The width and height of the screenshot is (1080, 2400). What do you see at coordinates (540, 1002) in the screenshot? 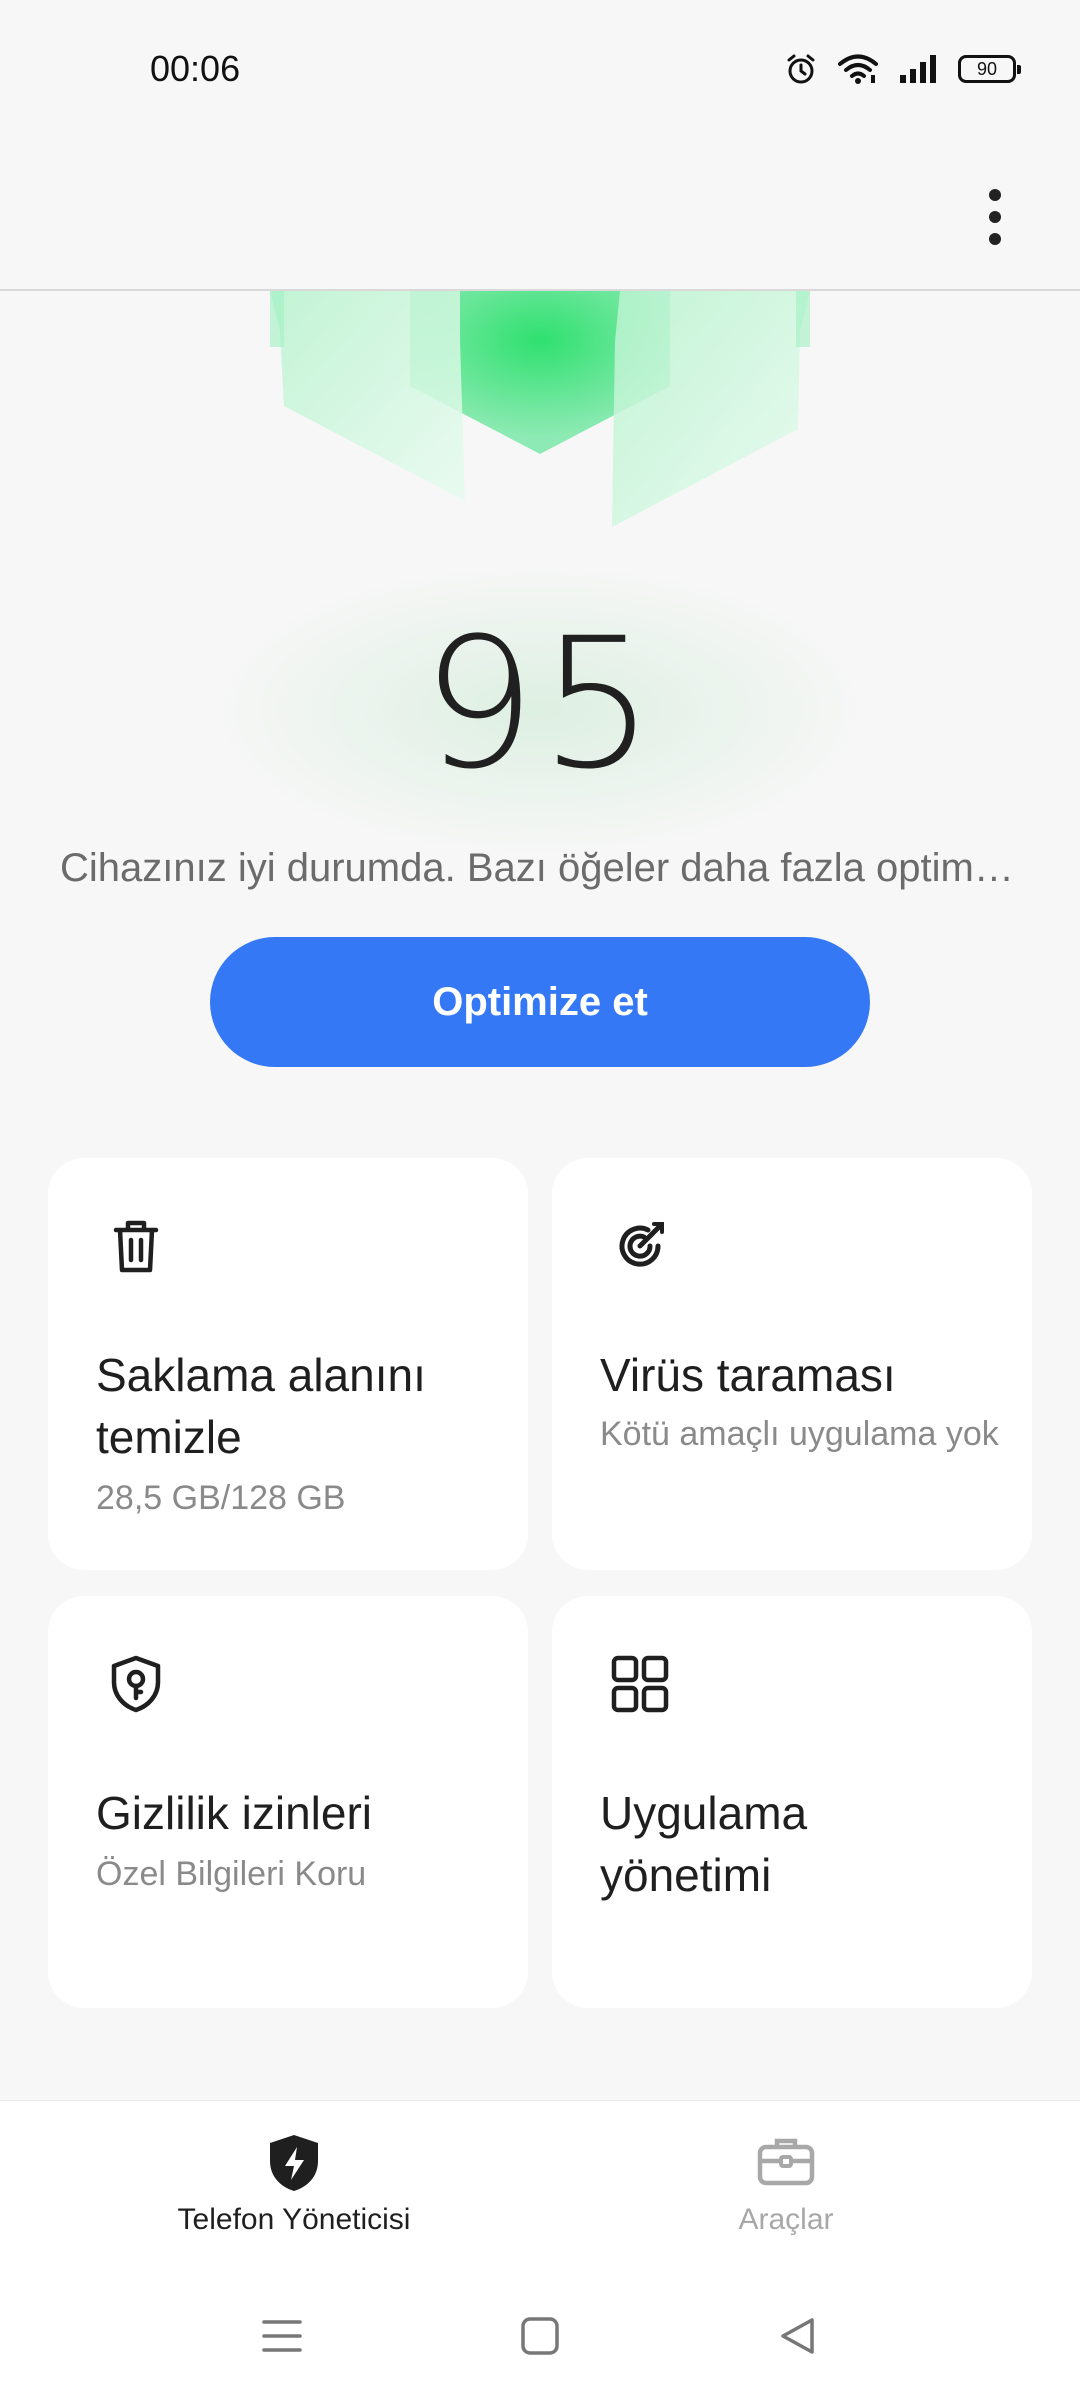
I see `optimize-button: Optimize et` at bounding box center [540, 1002].